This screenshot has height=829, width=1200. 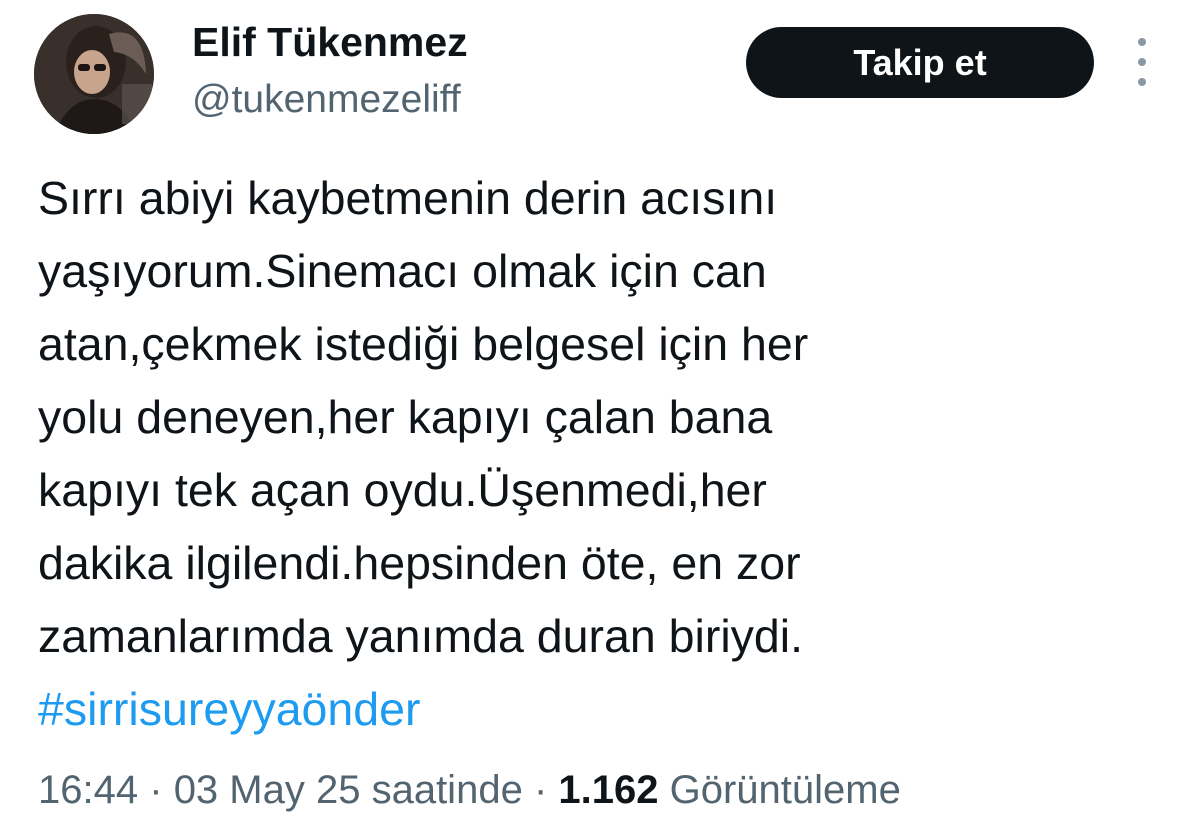 I want to click on avatar, so click(x=94, y=74).